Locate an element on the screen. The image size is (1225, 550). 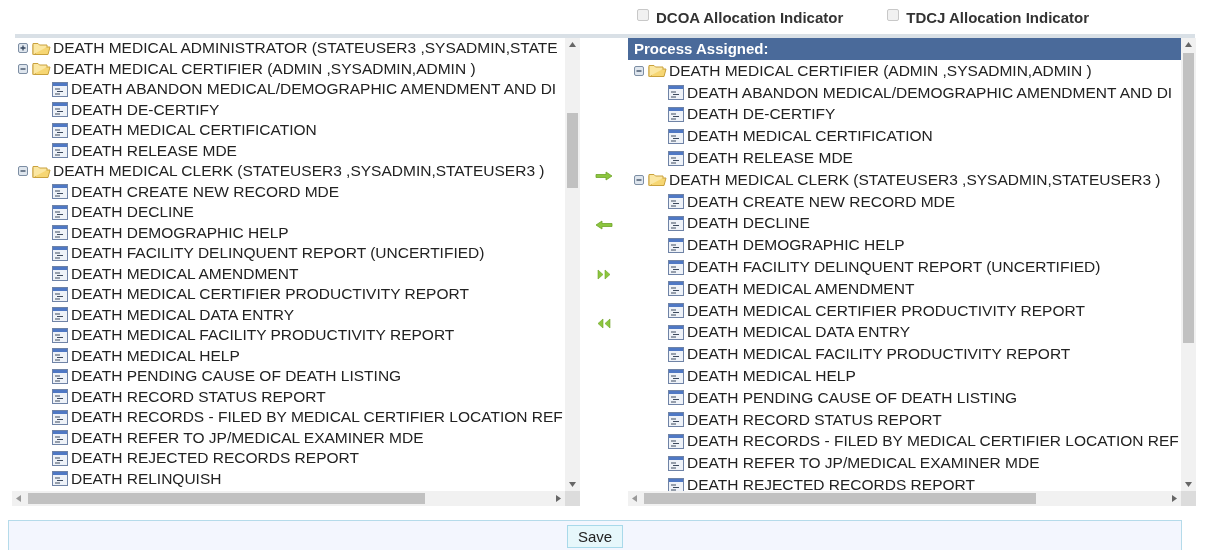
move-left-button is located at coordinates (604, 225).